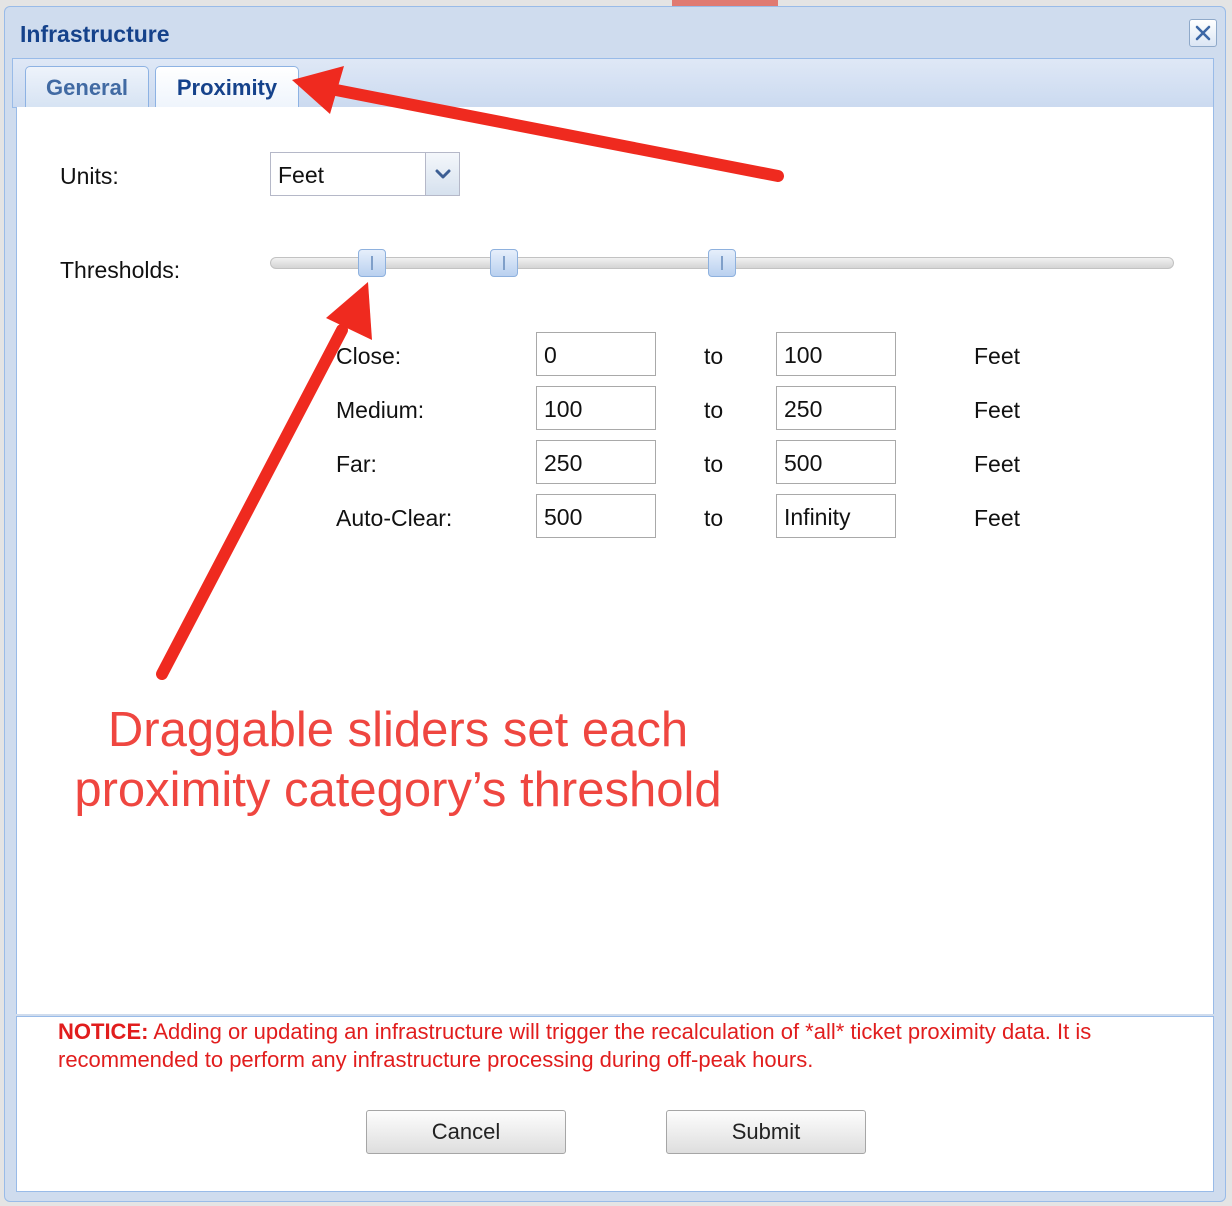 This screenshot has height=1206, width=1232. Describe the element at coordinates (365, 174) in the screenshot. I see `units-select: Feet` at that location.